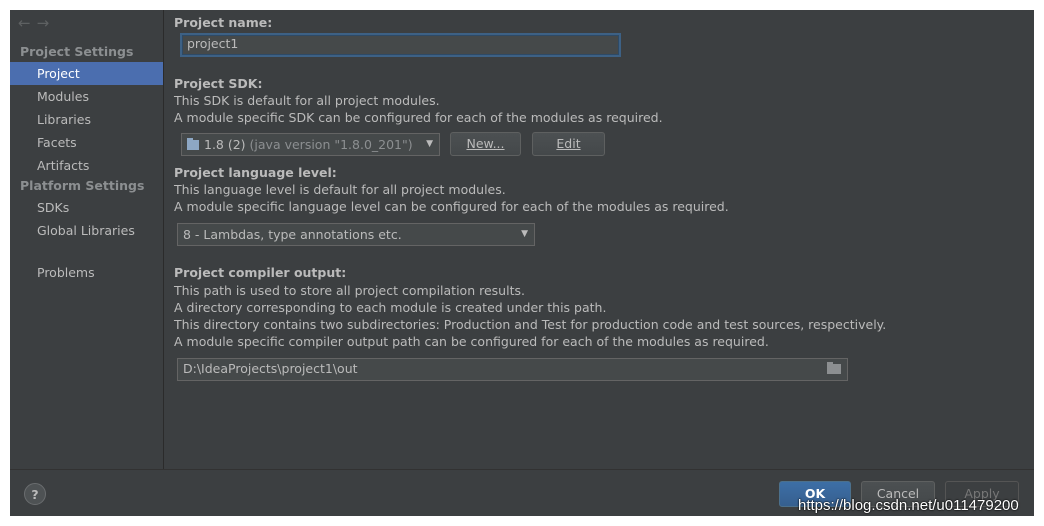 The image size is (1044, 526). I want to click on watermark-text: https://blog.csdn.net/u011479200, so click(908, 505).